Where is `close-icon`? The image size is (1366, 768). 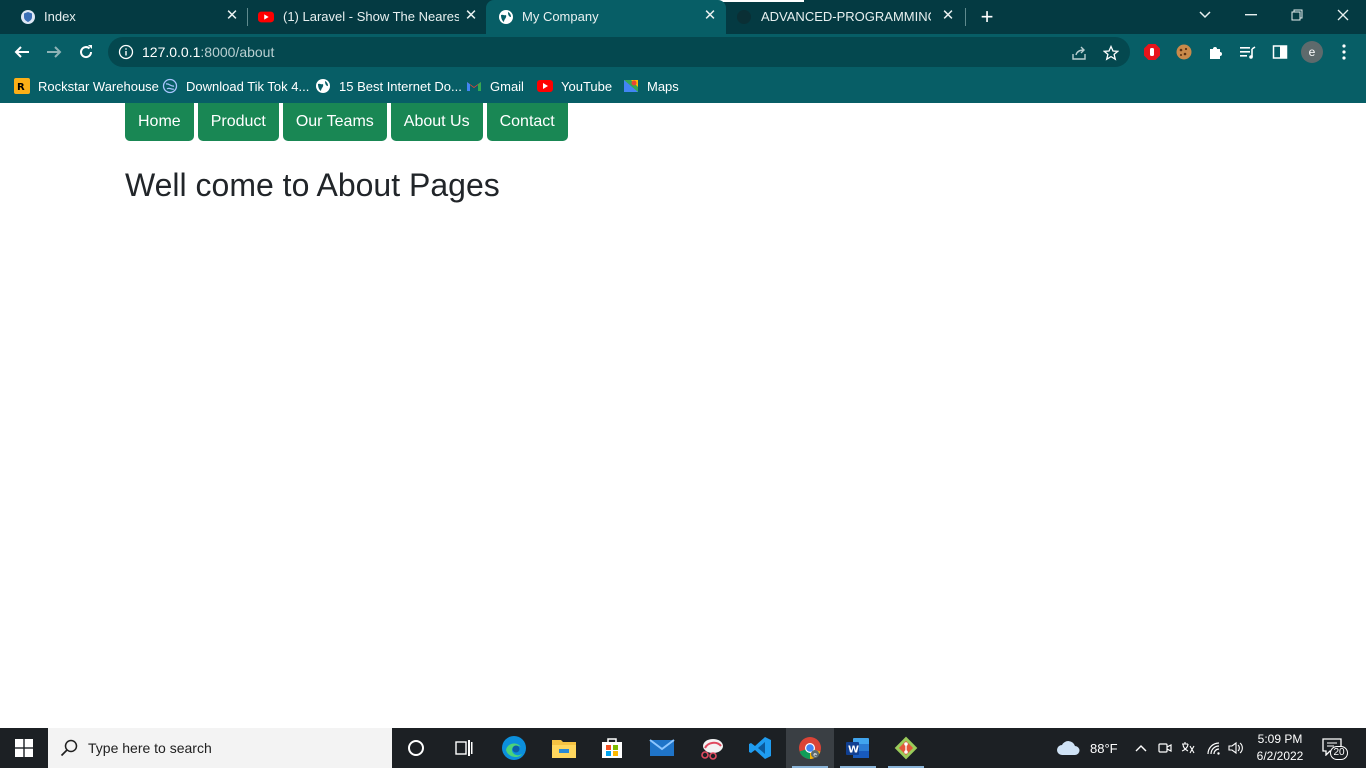
close-icon is located at coordinates (1343, 15).